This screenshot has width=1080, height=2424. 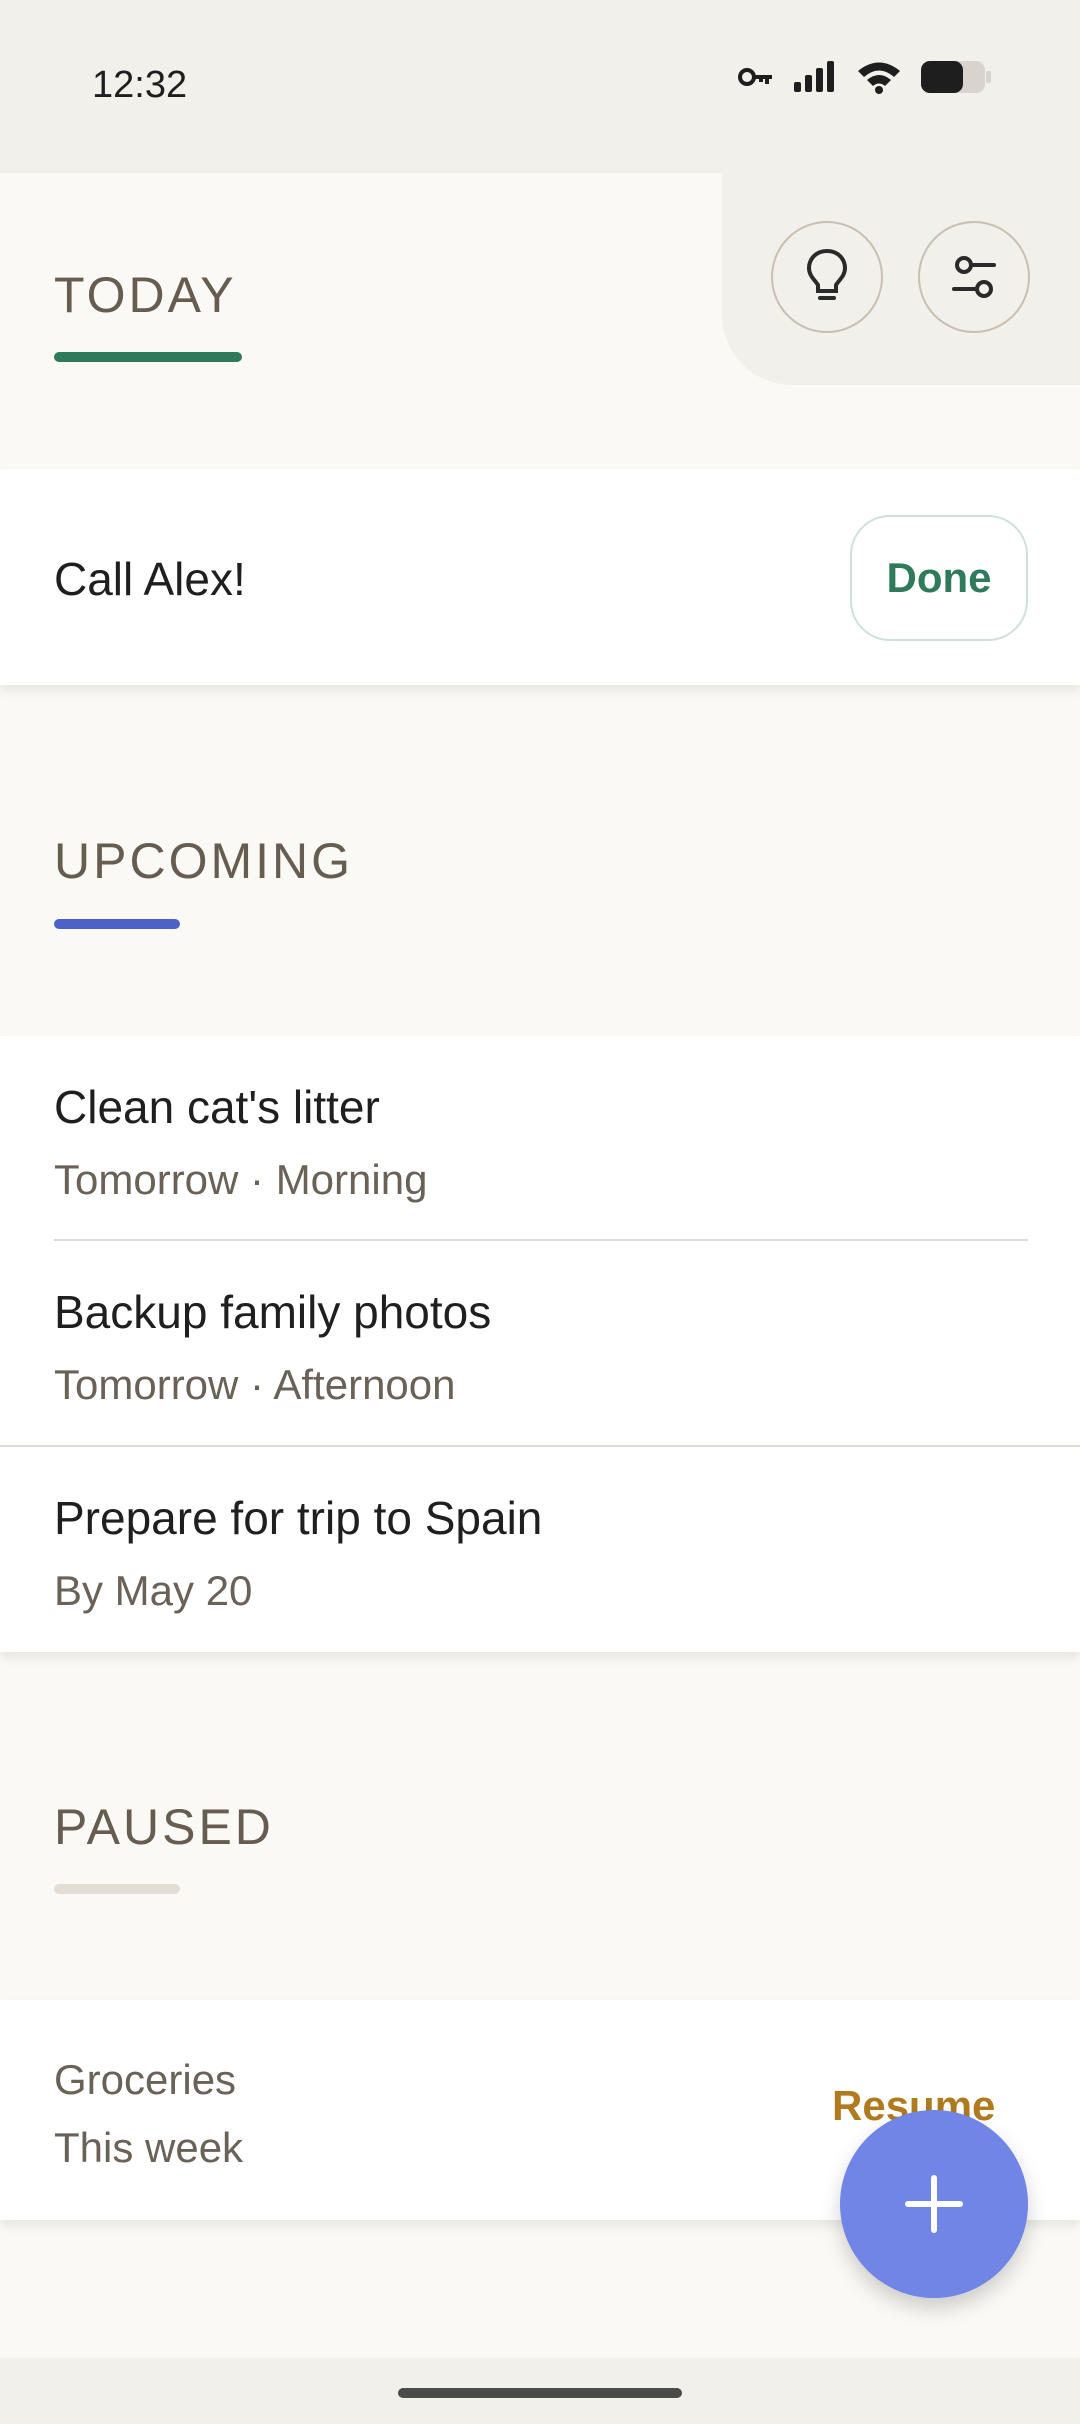 What do you see at coordinates (149, 2147) in the screenshot?
I see `task-subtitle: This week` at bounding box center [149, 2147].